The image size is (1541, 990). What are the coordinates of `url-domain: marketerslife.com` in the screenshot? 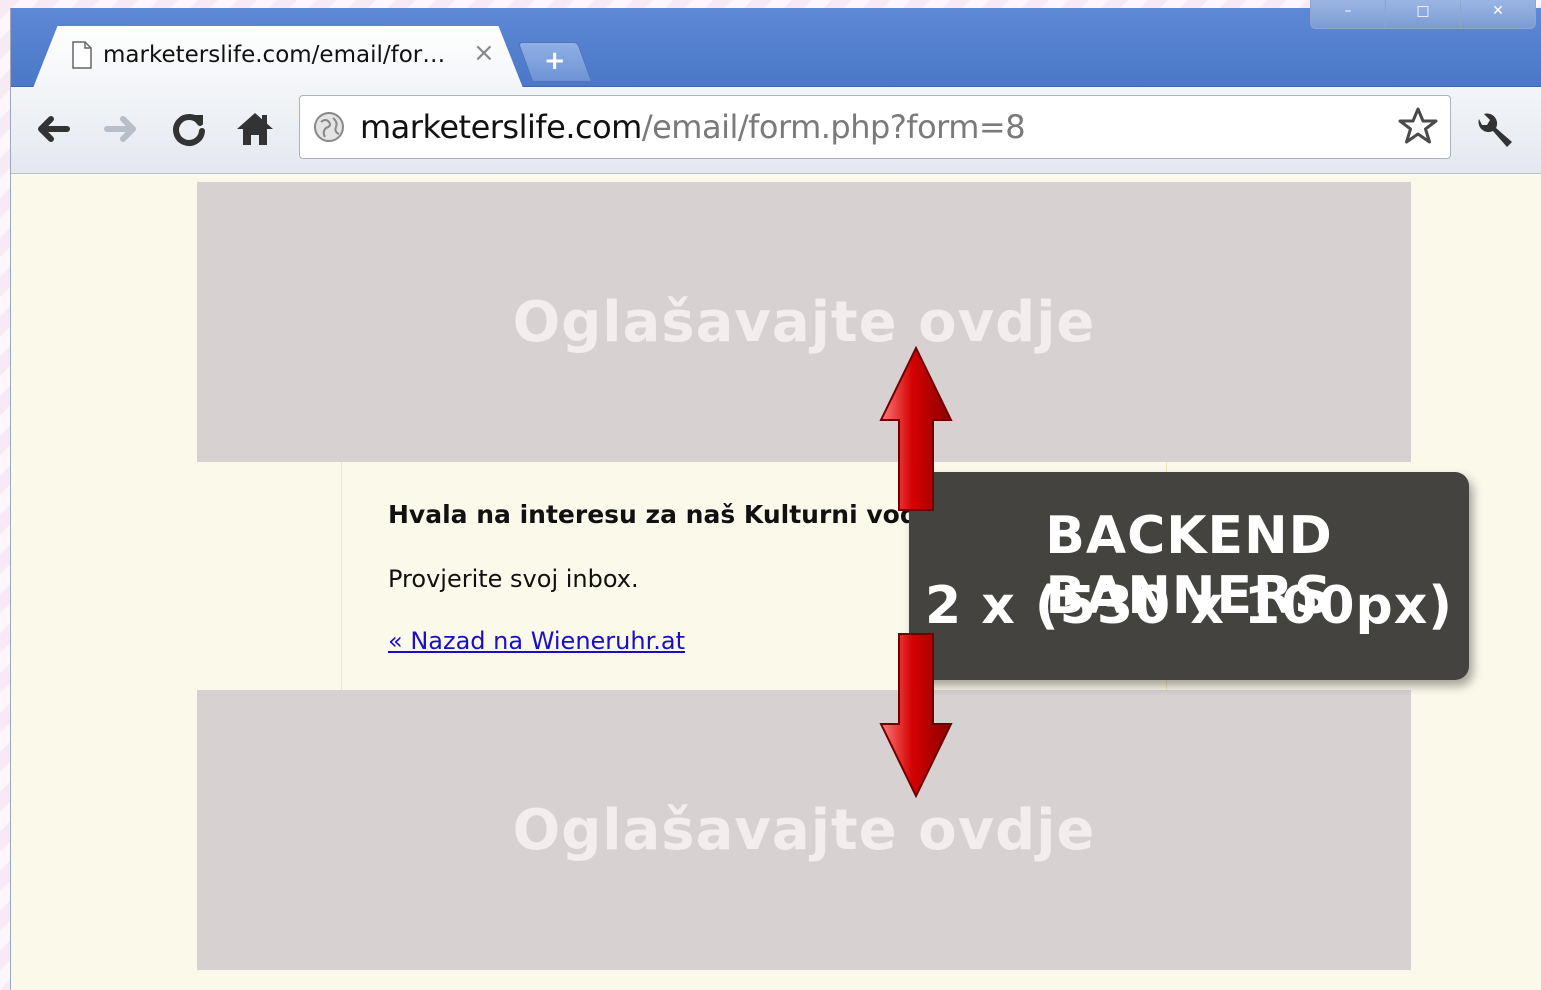 It's located at (501, 127).